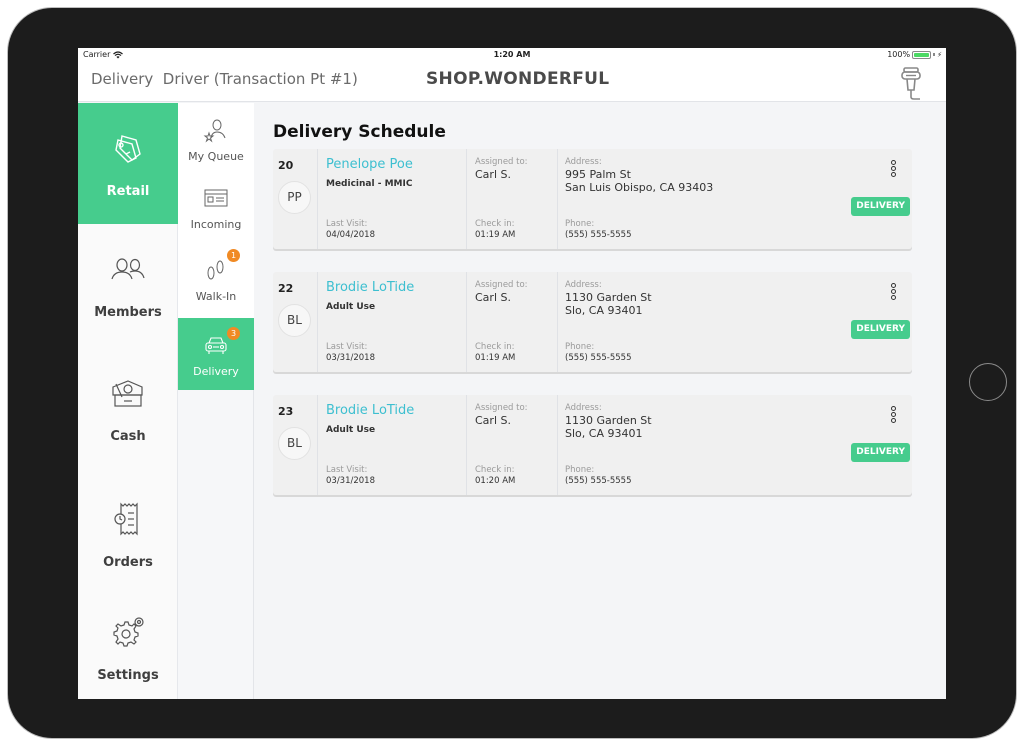 The image size is (1024, 743). I want to click on receipt-clock-icon, so click(126, 518).